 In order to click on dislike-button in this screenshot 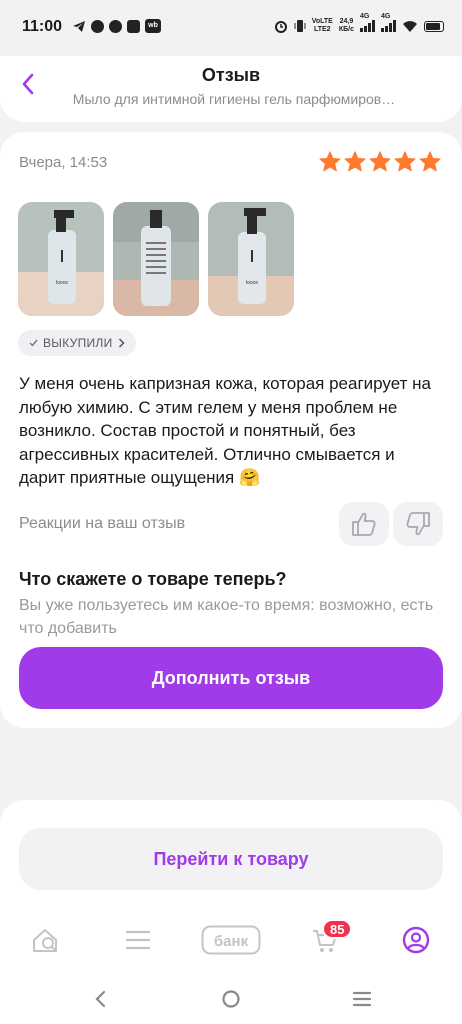, I will do `click(418, 524)`.